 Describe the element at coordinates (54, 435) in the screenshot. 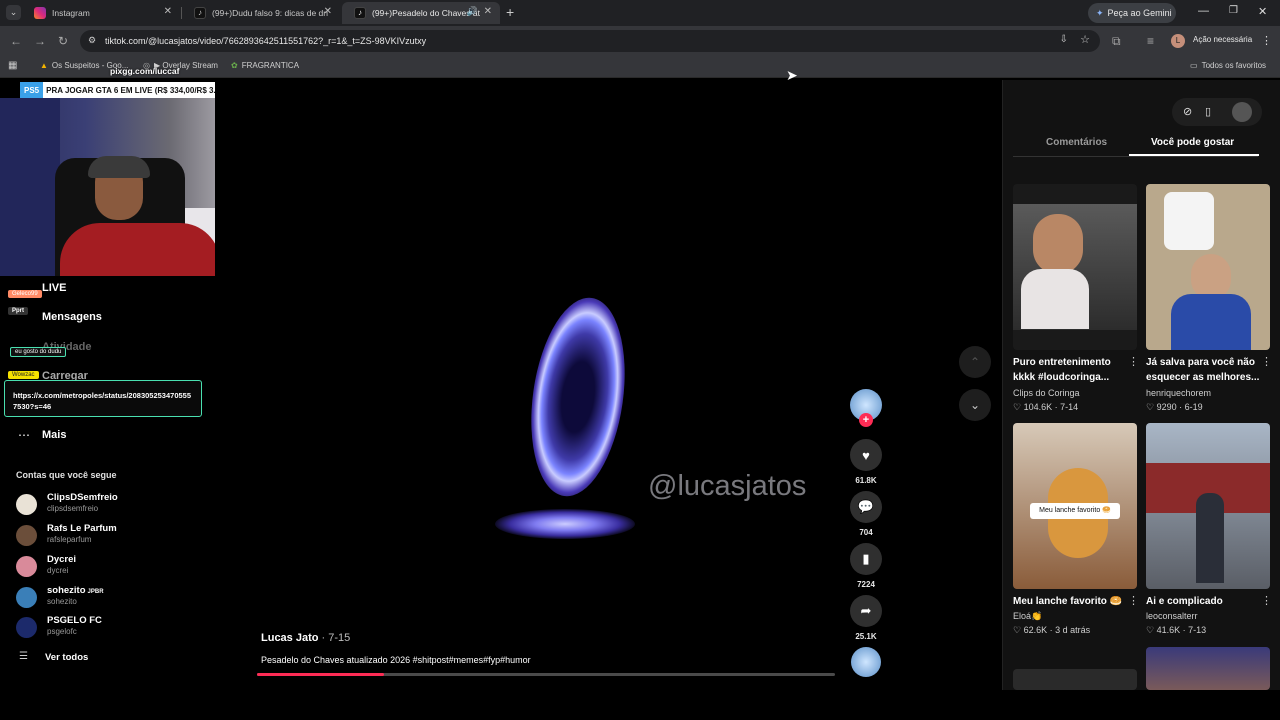

I see `nav-more: Mais` at that location.